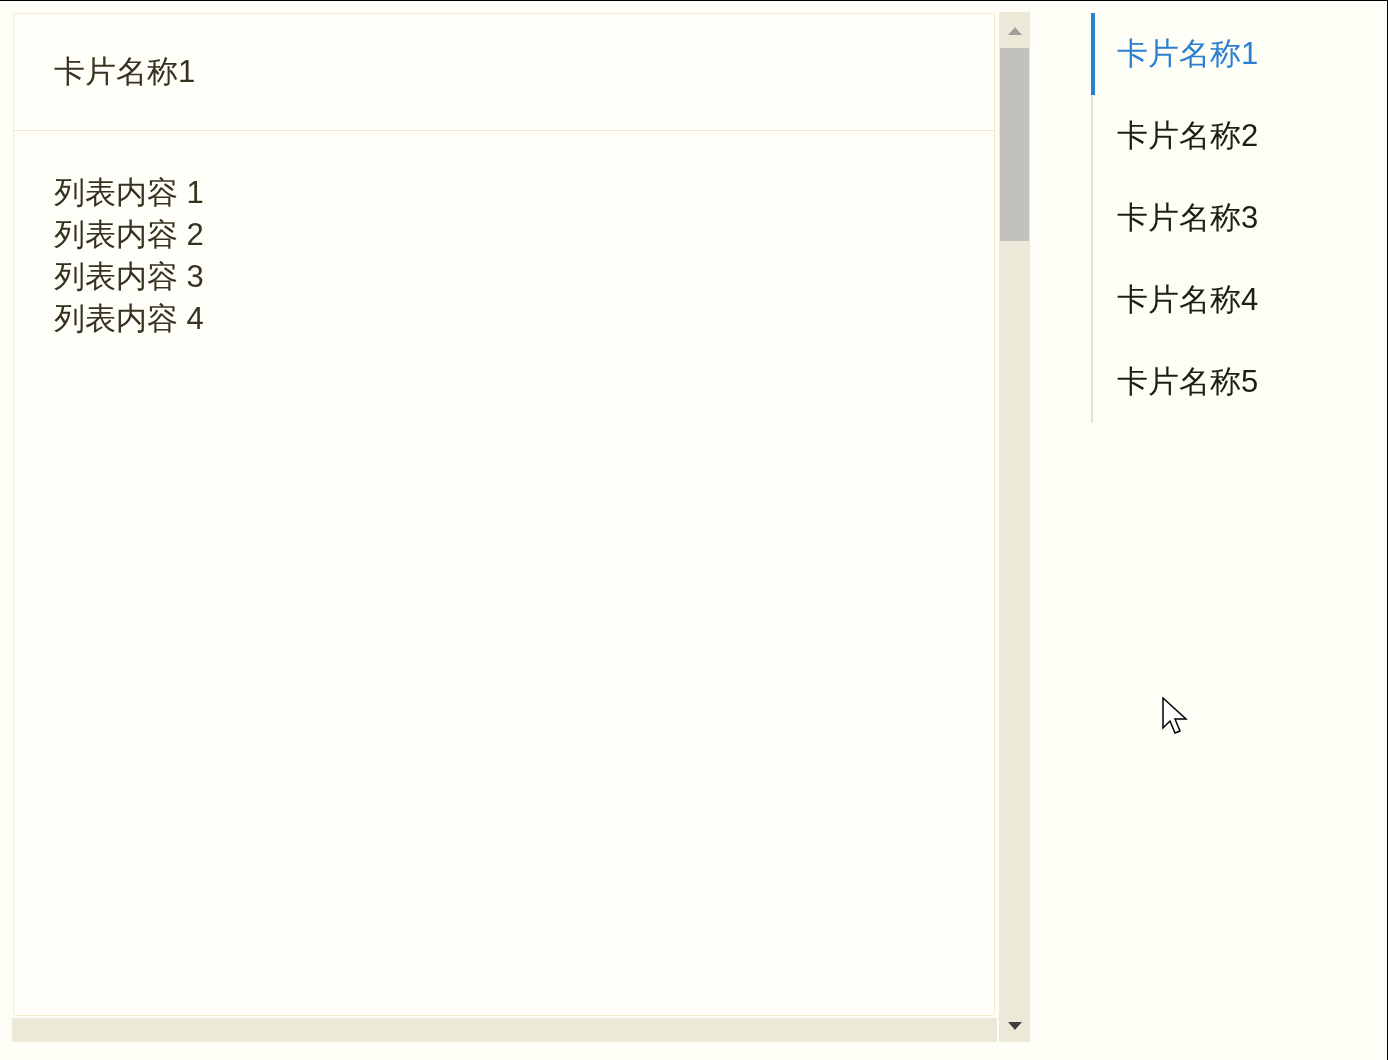 This screenshot has height=1060, width=1388. Describe the element at coordinates (129, 193) in the screenshot. I see `list-item: 列表内容 1` at that location.